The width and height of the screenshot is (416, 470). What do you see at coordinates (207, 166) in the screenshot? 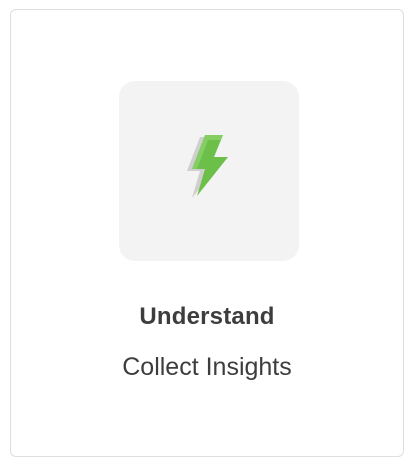
I see `lightning-bolt-icon` at bounding box center [207, 166].